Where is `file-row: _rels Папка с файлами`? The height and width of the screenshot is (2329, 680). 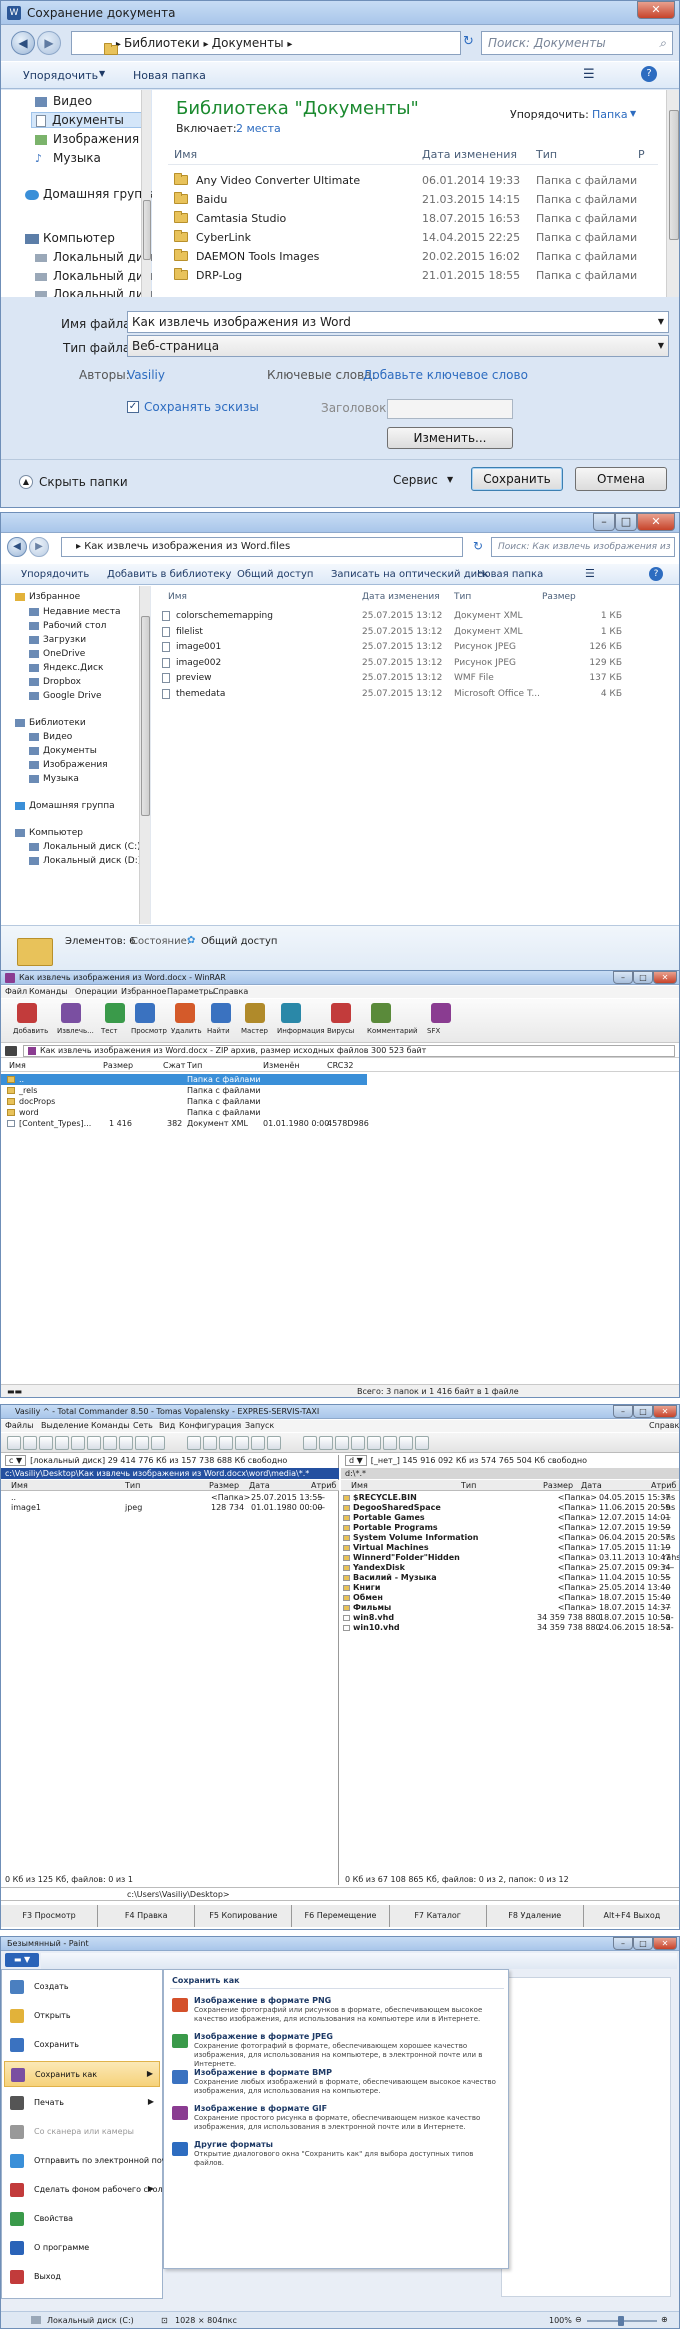 file-row: _rels Папка с файлами is located at coordinates (340, 1090).